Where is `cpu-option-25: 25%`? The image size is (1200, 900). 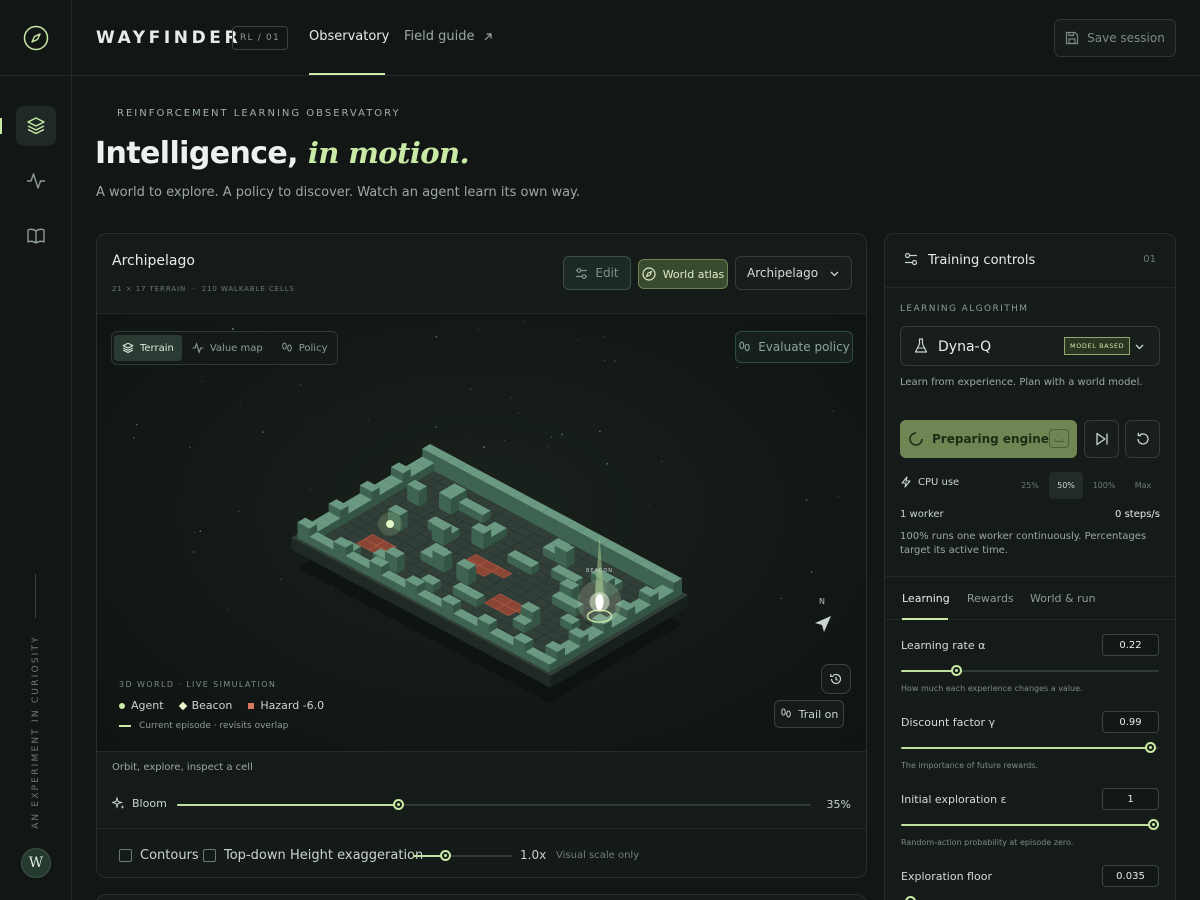
cpu-option-25: 25% is located at coordinates (1030, 485).